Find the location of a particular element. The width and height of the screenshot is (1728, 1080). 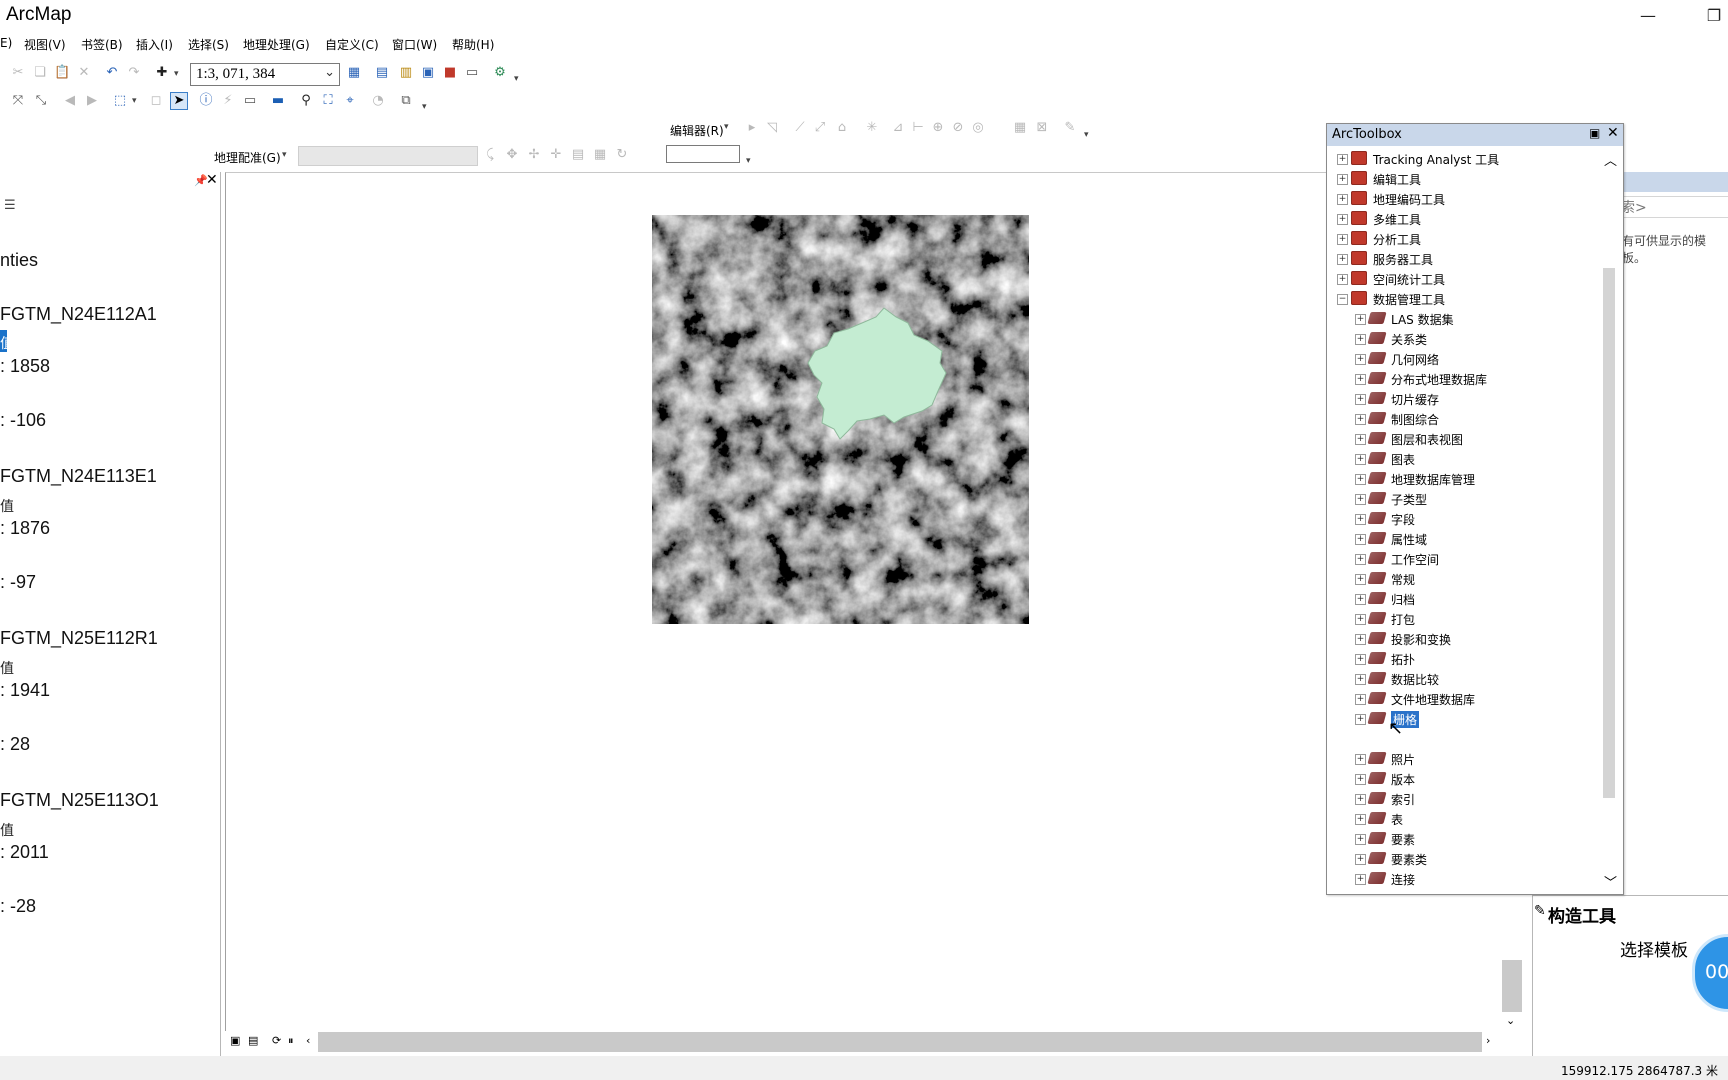

end-point-arc-icon: ⤢ is located at coordinates (820, 128).